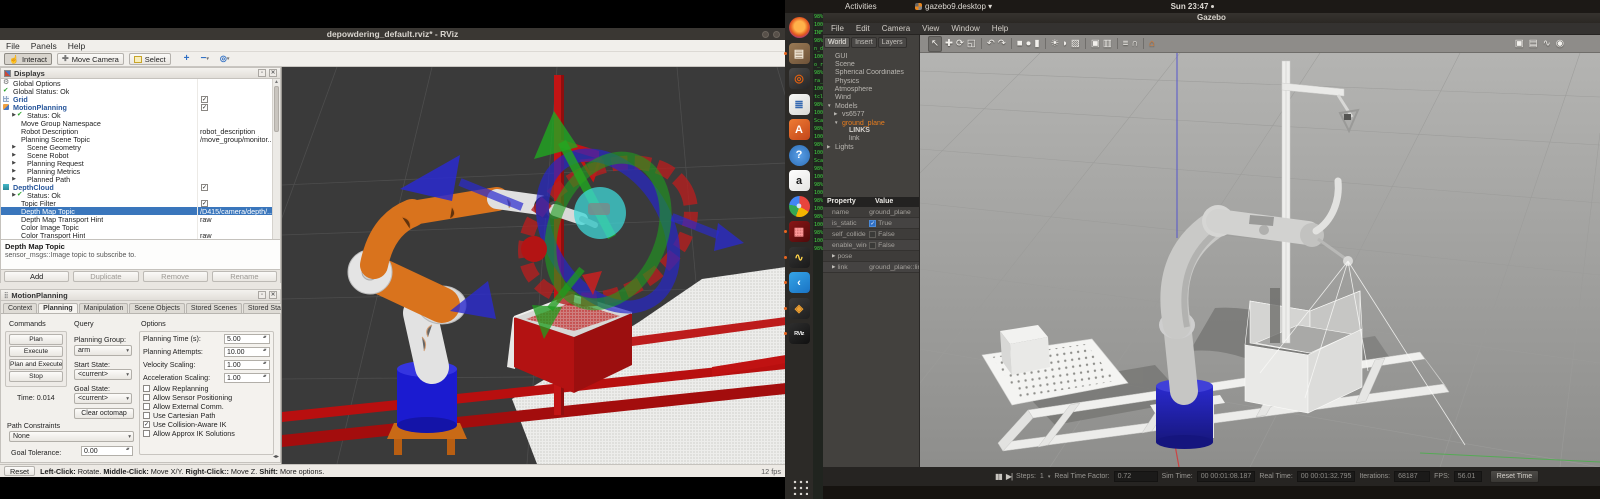  I want to click on property-row: ▶enable_wind False, so click(871, 245).